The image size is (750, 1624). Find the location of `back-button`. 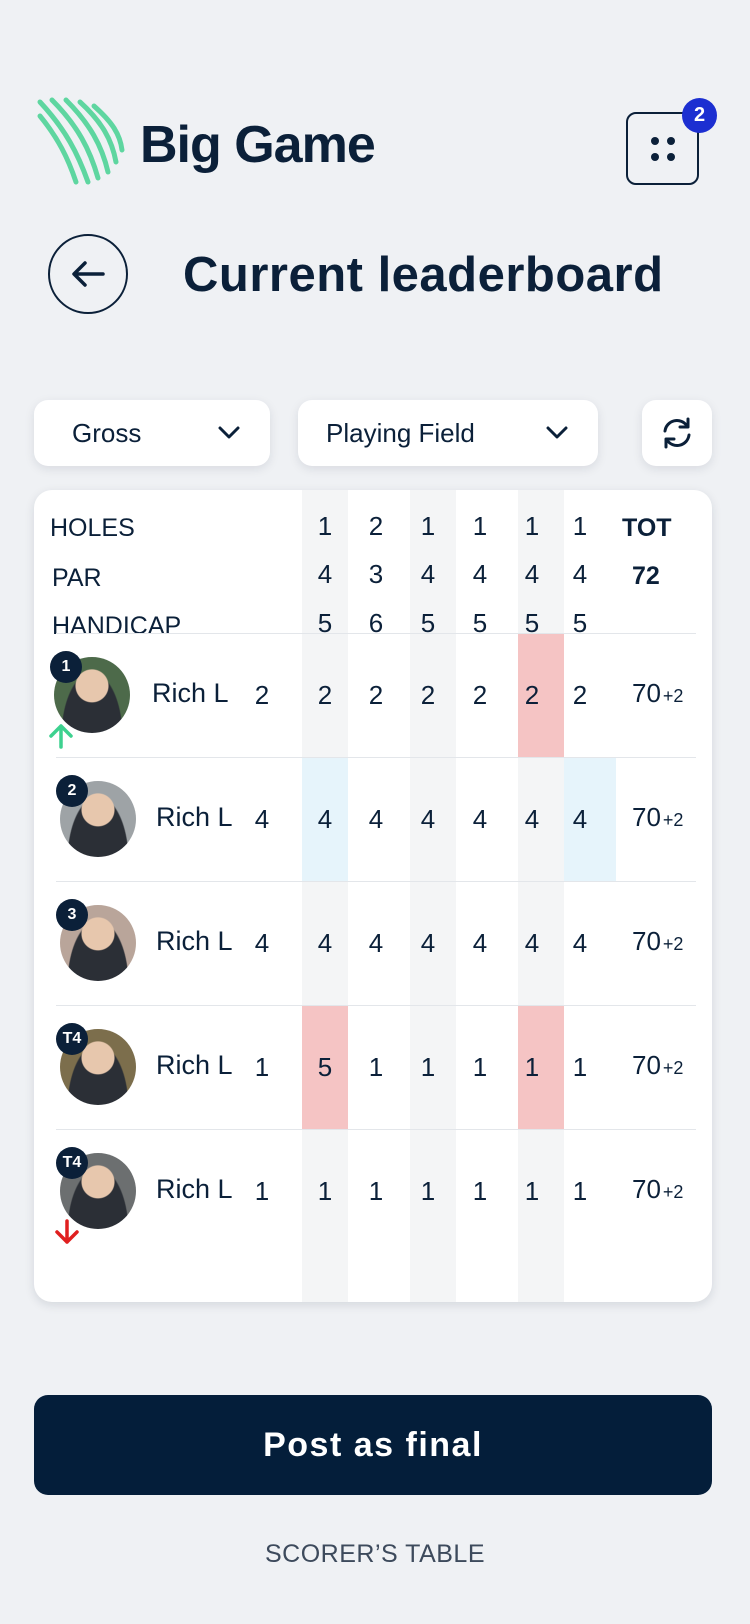

back-button is located at coordinates (88, 274).